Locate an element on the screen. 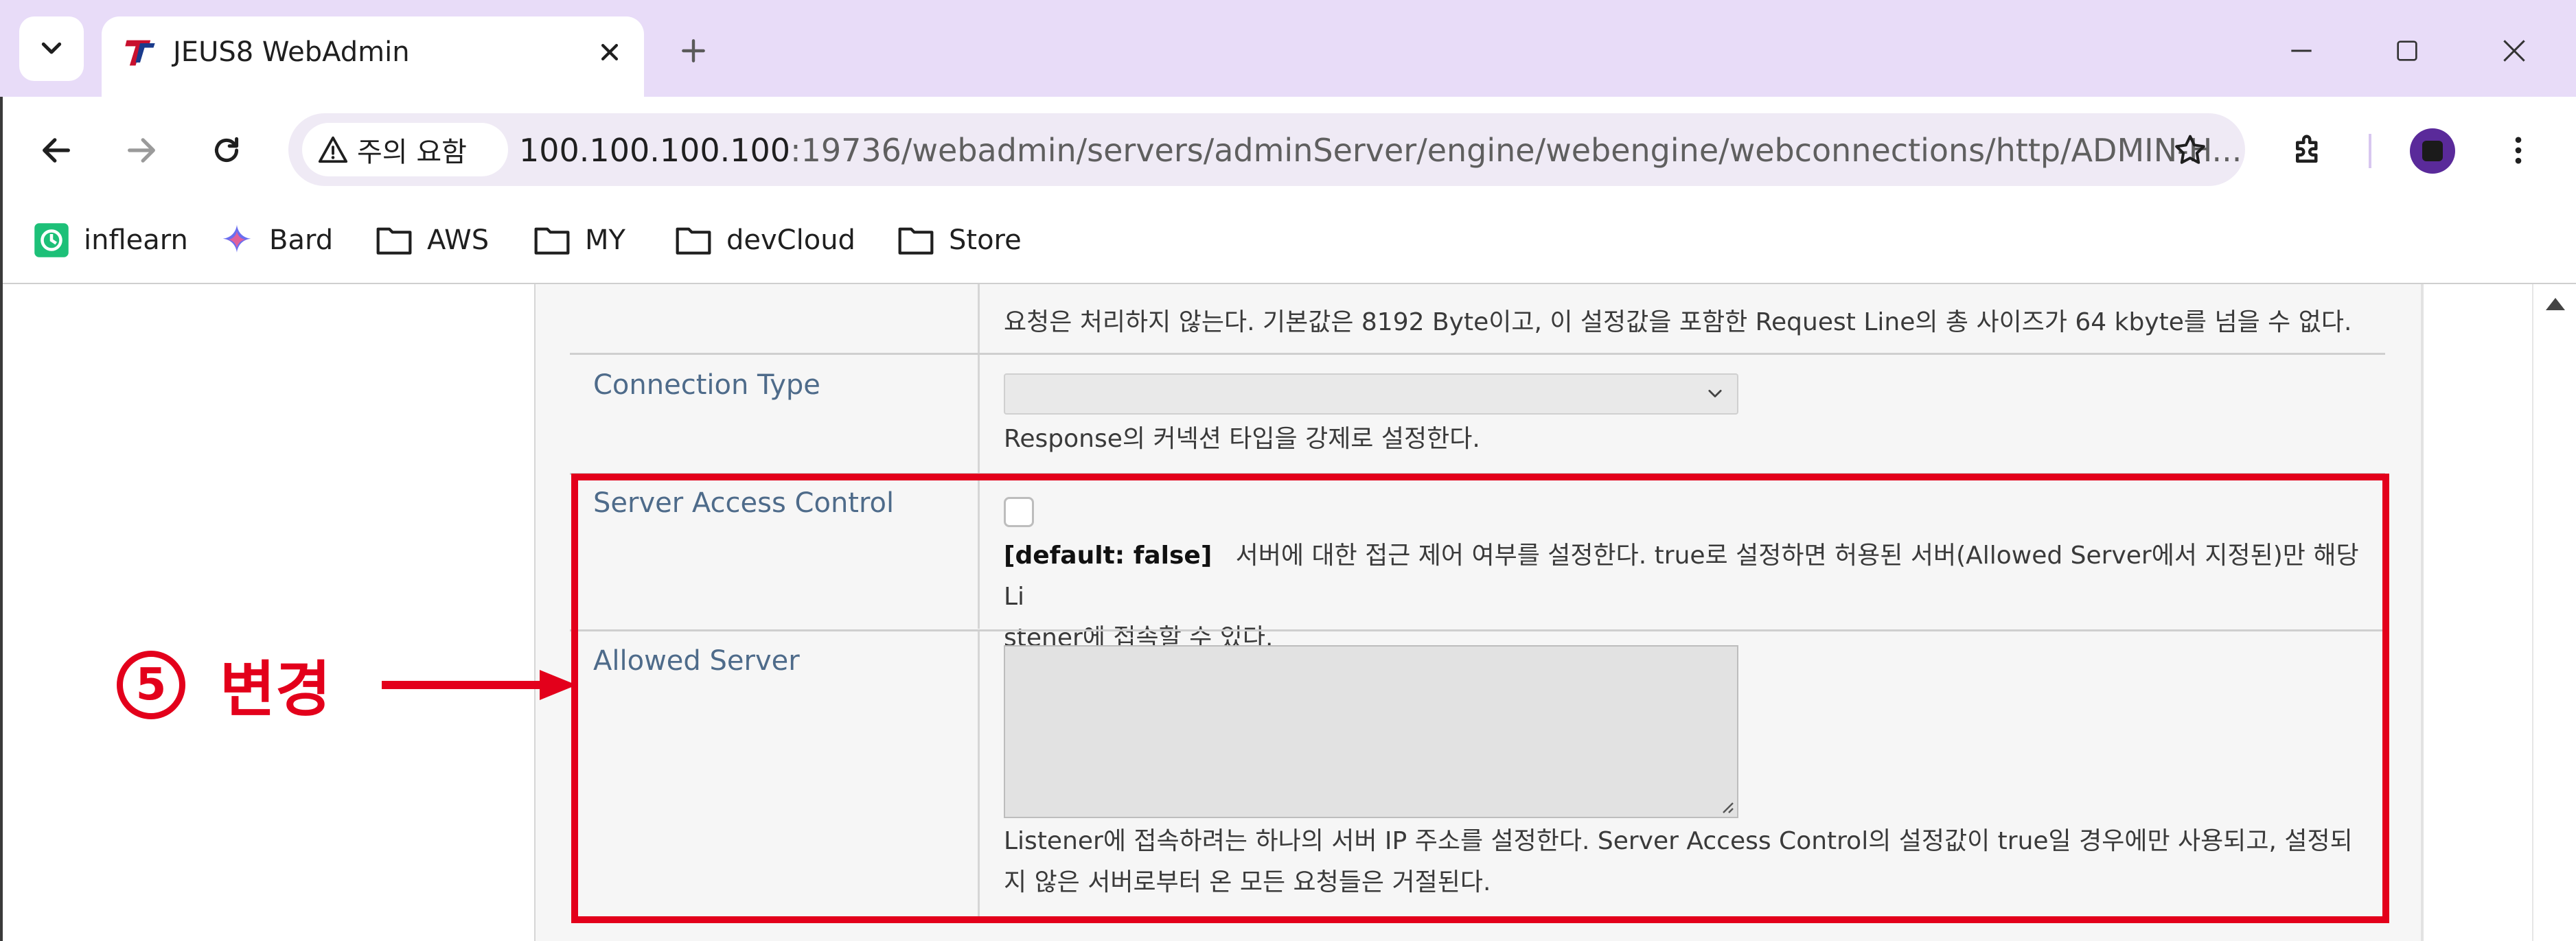 The image size is (2576, 941). bookmark-store: Store is located at coordinates (959, 240).